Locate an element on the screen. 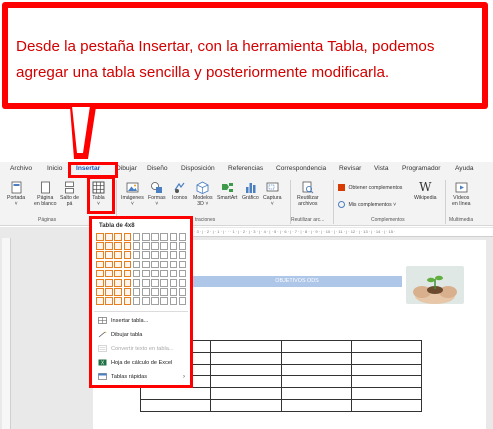 The height and width of the screenshot is (429, 493). tab-vista: Vista is located at coordinates (381, 168).